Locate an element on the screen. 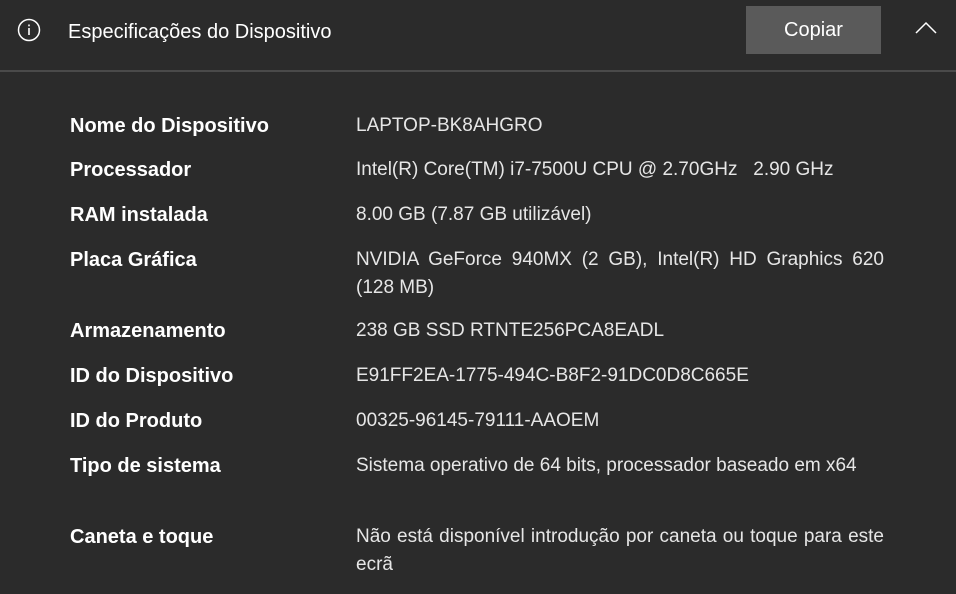 This screenshot has width=956, height=594. info-icon is located at coordinates (29, 30).